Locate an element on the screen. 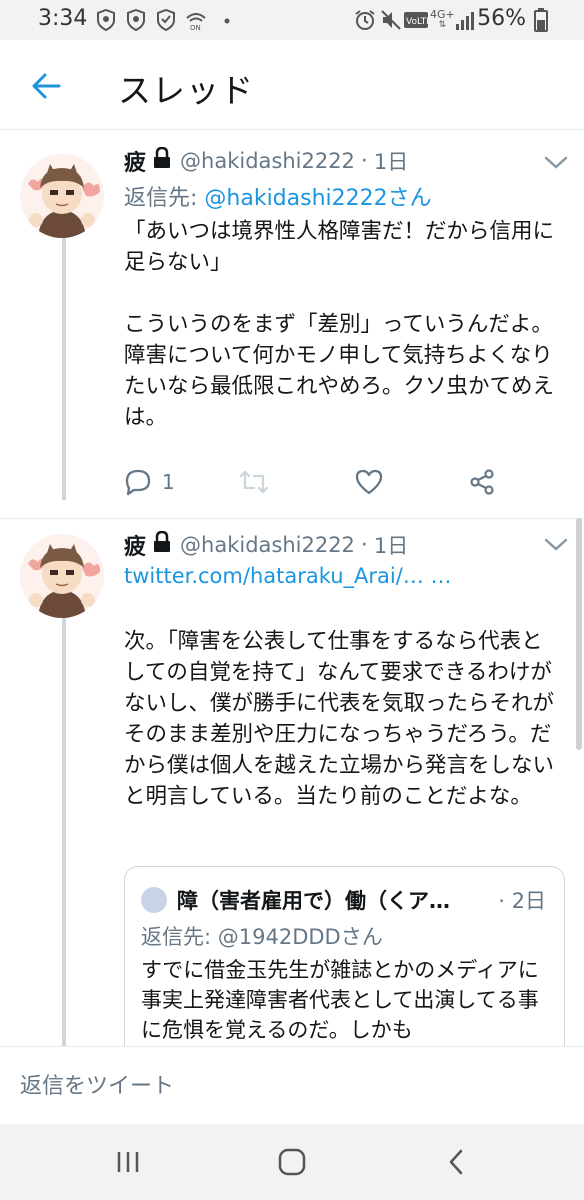 The width and height of the screenshot is (584, 1200). app-header: スレッド is located at coordinates (292, 85).